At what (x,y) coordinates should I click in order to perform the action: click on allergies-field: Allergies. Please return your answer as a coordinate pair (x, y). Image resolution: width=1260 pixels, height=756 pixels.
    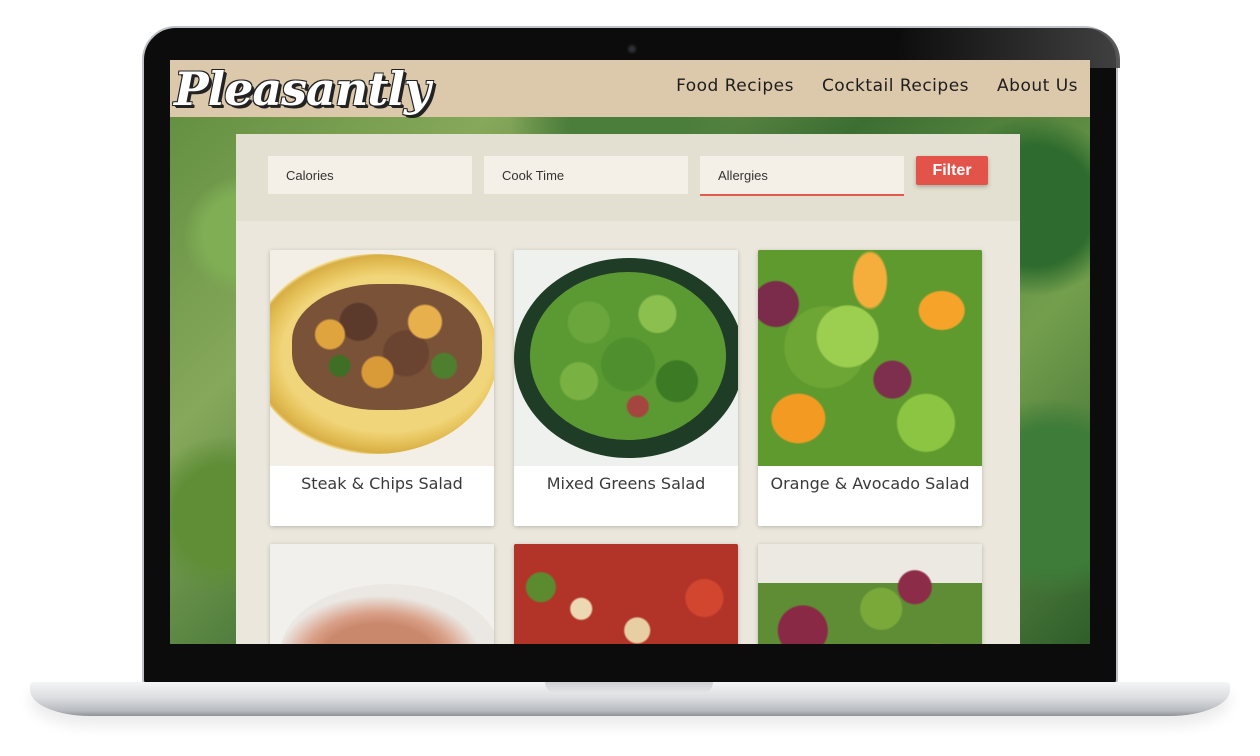
    Looking at the image, I should click on (802, 176).